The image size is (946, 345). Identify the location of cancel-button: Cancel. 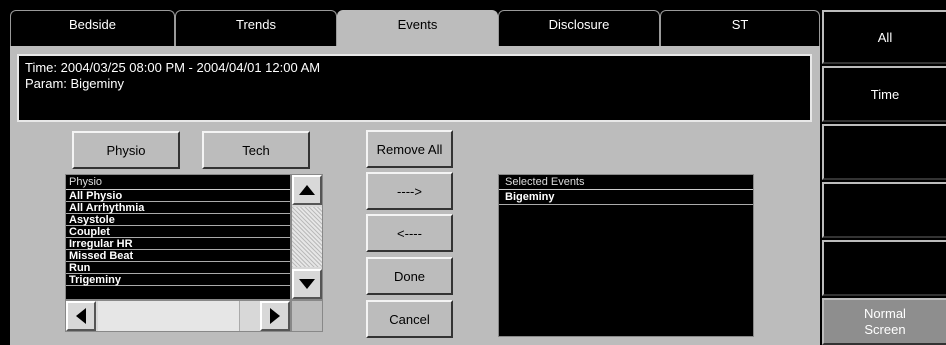
(409, 319).